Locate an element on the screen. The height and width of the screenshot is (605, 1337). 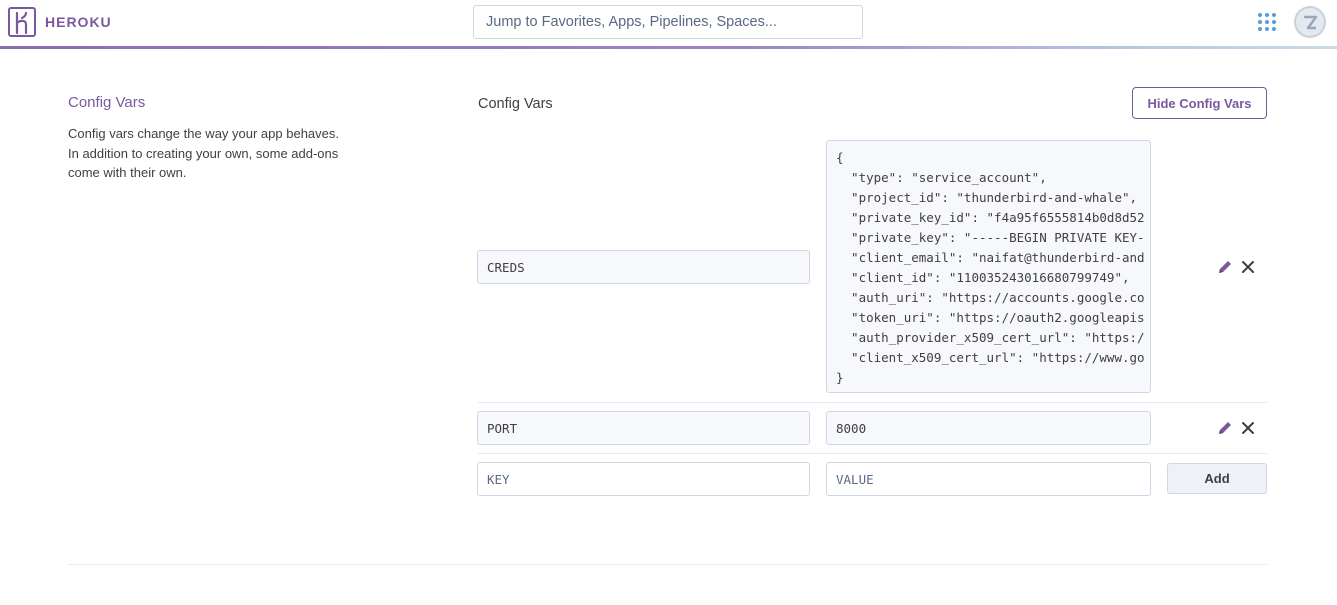
json-line: { is located at coordinates (840, 157).